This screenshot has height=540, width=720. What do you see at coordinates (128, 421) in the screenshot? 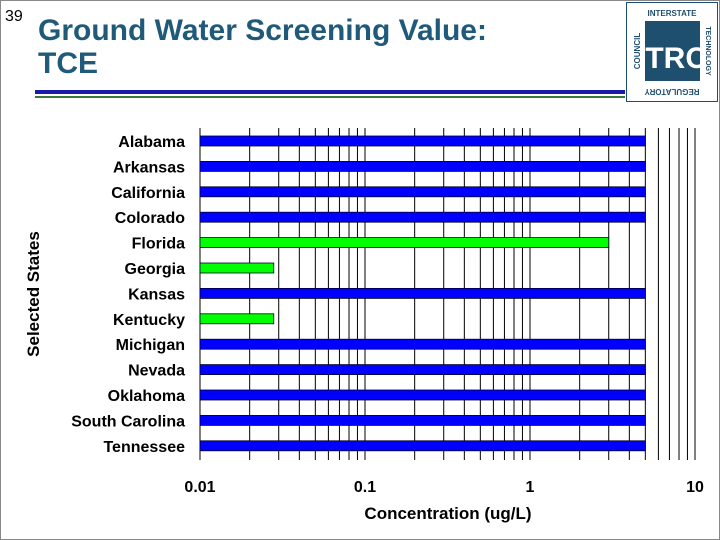
I see `category-label: South Carolina` at bounding box center [128, 421].